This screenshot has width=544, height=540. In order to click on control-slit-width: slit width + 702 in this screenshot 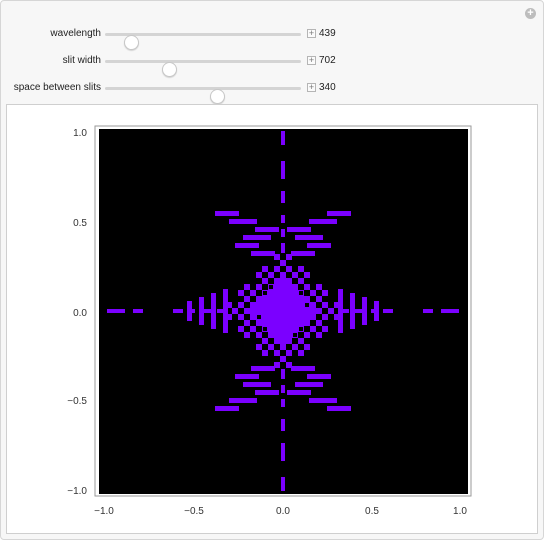, I will do `click(272, 64)`.